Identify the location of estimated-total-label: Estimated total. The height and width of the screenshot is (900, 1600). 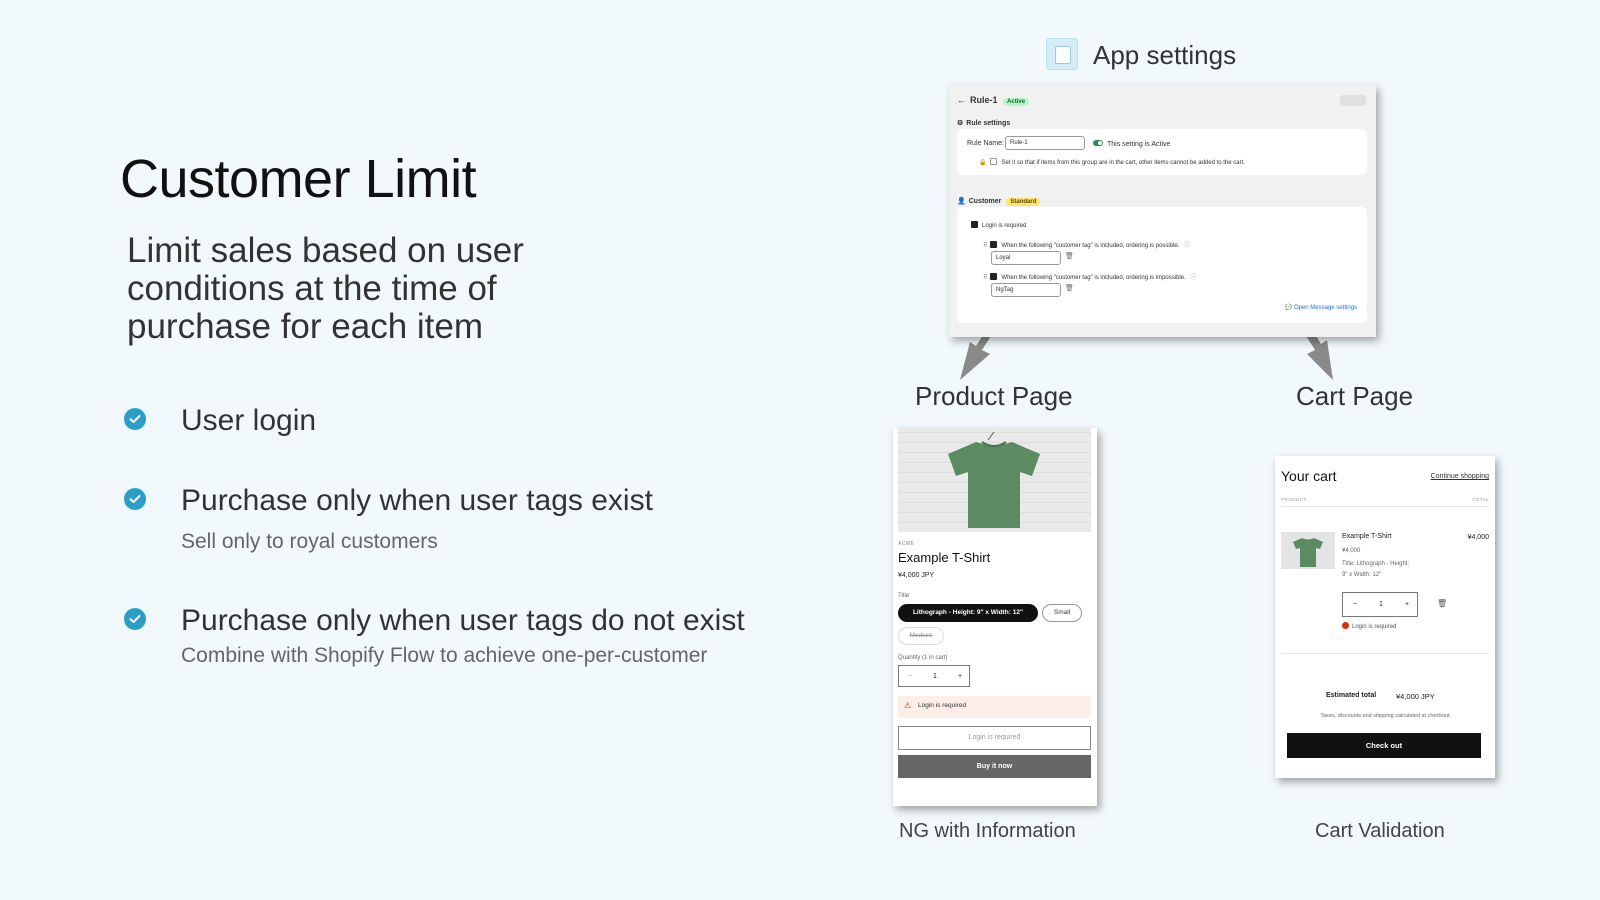
(1351, 695).